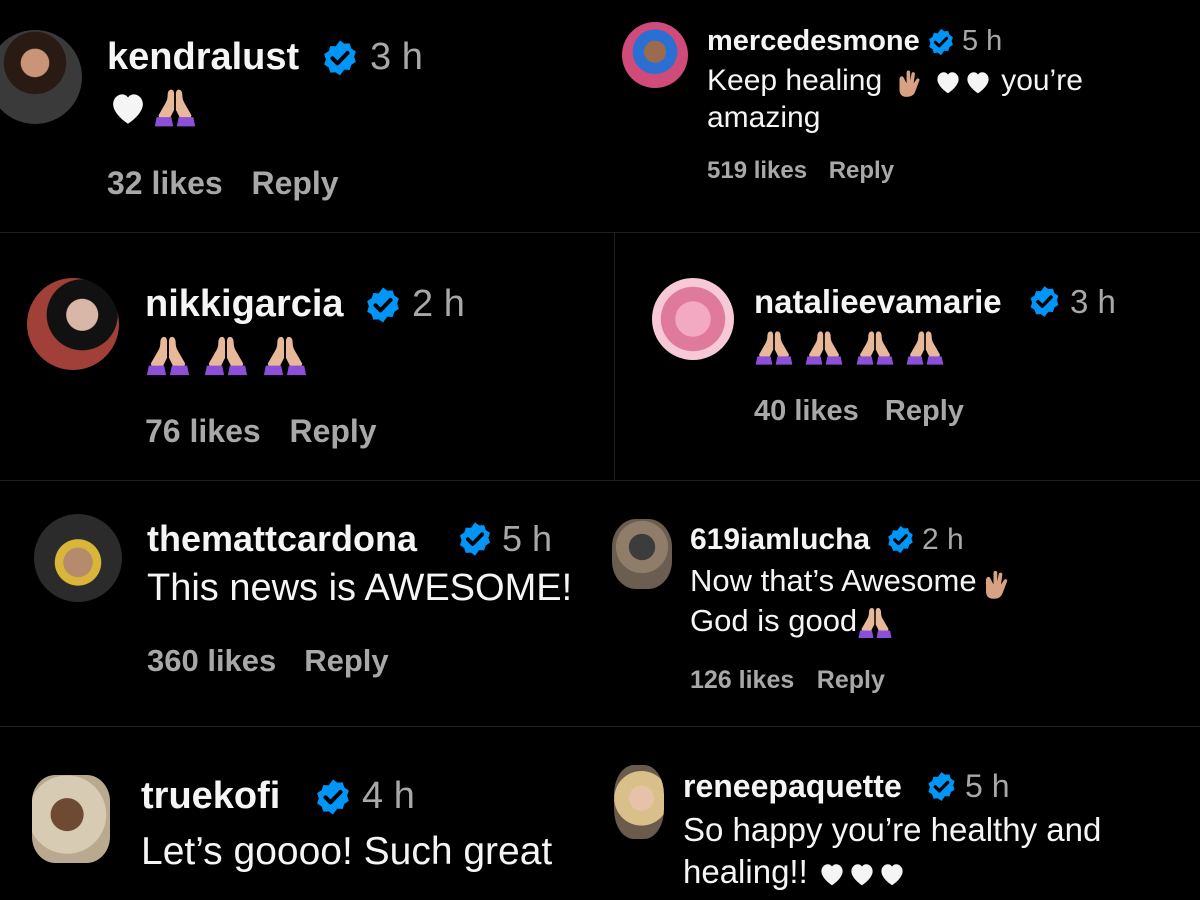 The height and width of the screenshot is (900, 1200). What do you see at coordinates (833, 580) in the screenshot?
I see `comment-text-part: Now that’s Awesome` at bounding box center [833, 580].